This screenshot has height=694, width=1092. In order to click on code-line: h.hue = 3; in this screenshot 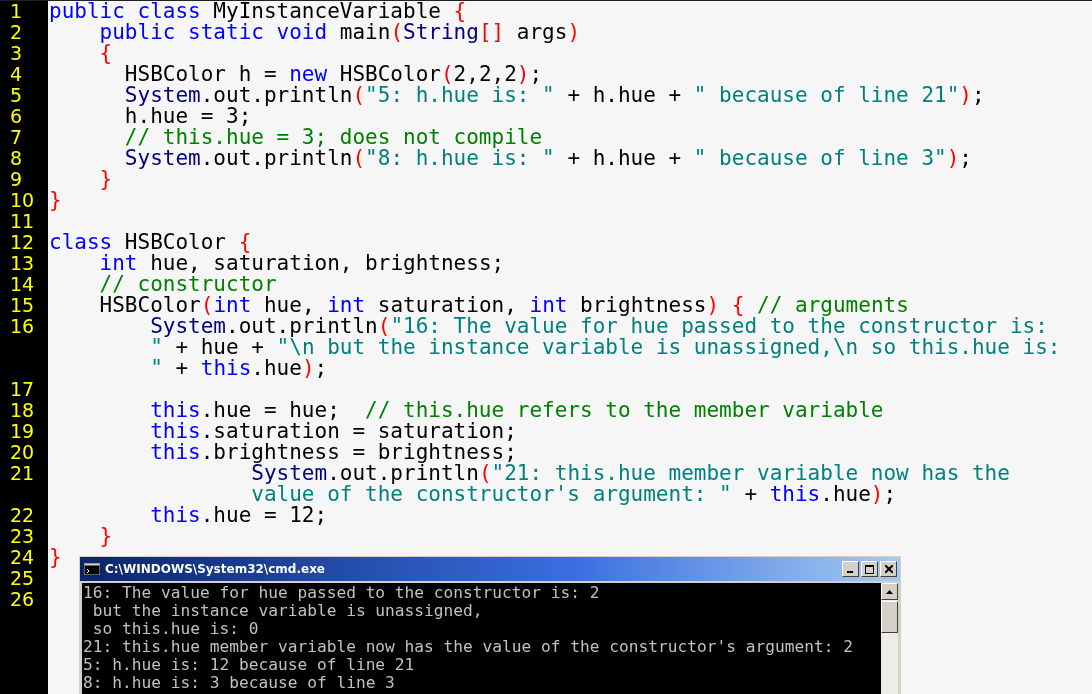, I will do `click(187, 116)`.